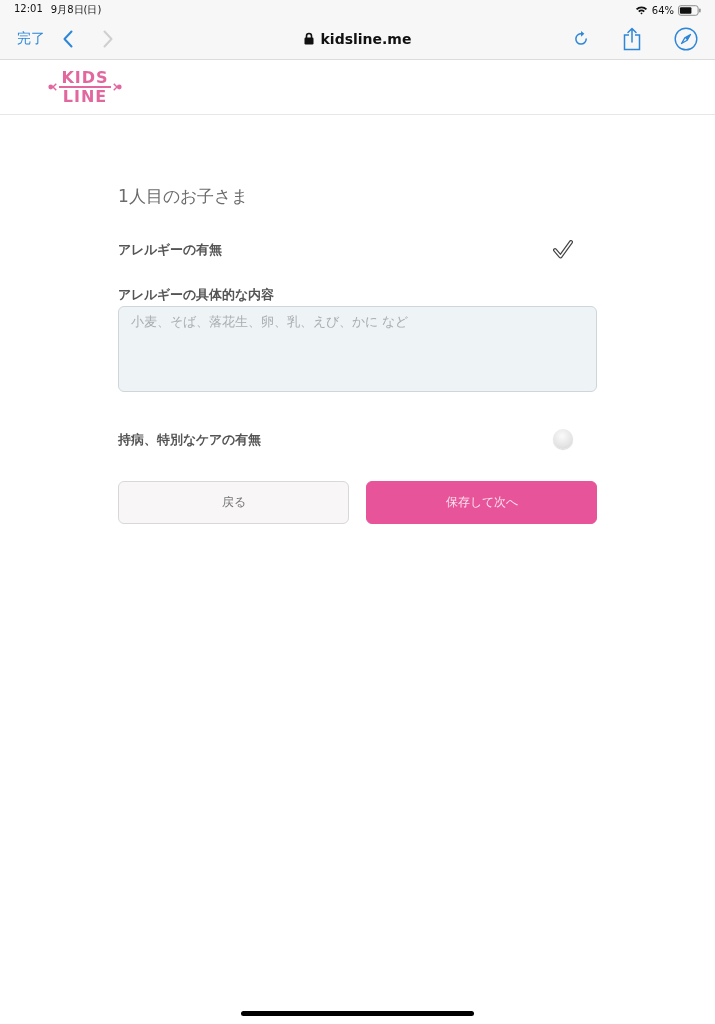 This screenshot has height=1024, width=715. I want to click on back-chevron-icon, so click(68, 38).